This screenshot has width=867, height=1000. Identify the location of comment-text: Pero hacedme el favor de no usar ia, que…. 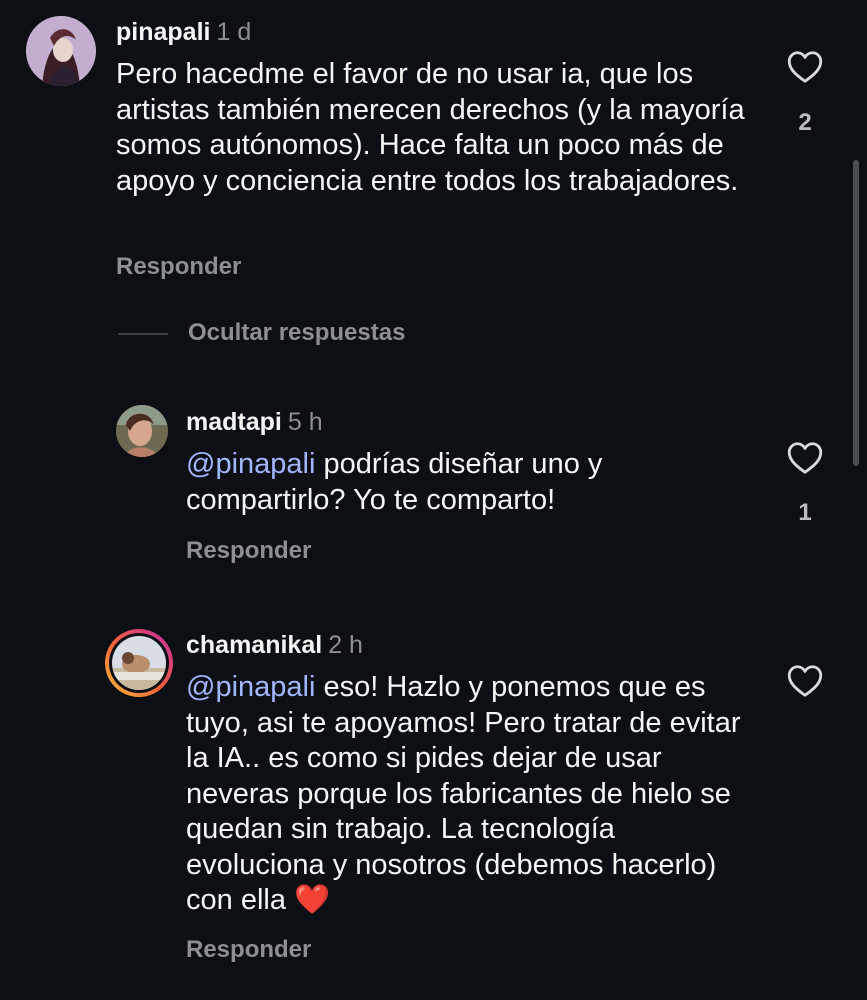
(436, 128).